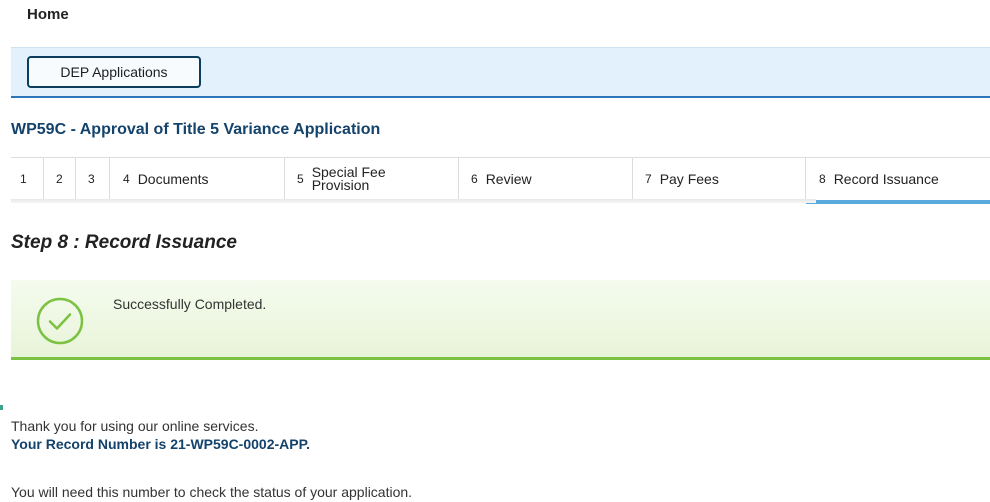 This screenshot has width=990, height=502. I want to click on step-number: 8, so click(822, 179).